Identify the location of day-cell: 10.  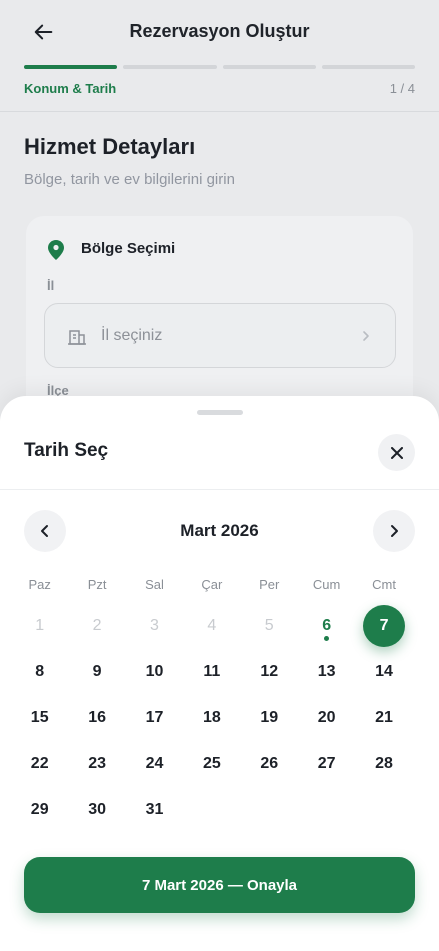
(154, 672).